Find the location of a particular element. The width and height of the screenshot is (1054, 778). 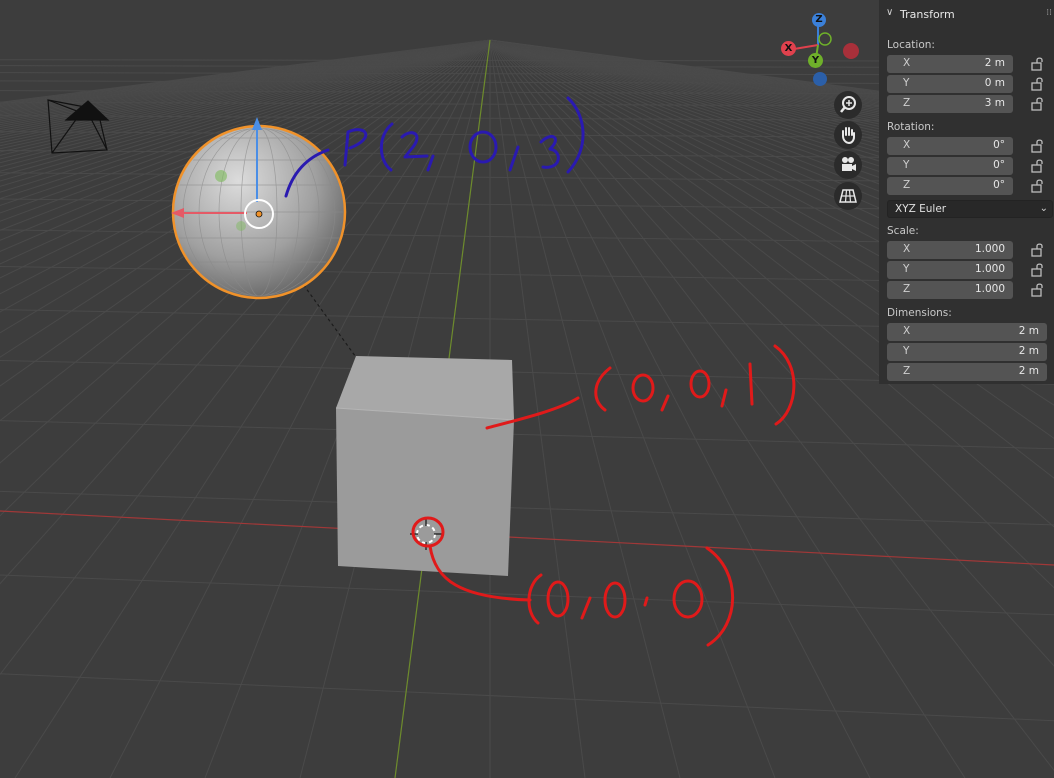

gizmo-x-axis: X is located at coordinates (788, 48).